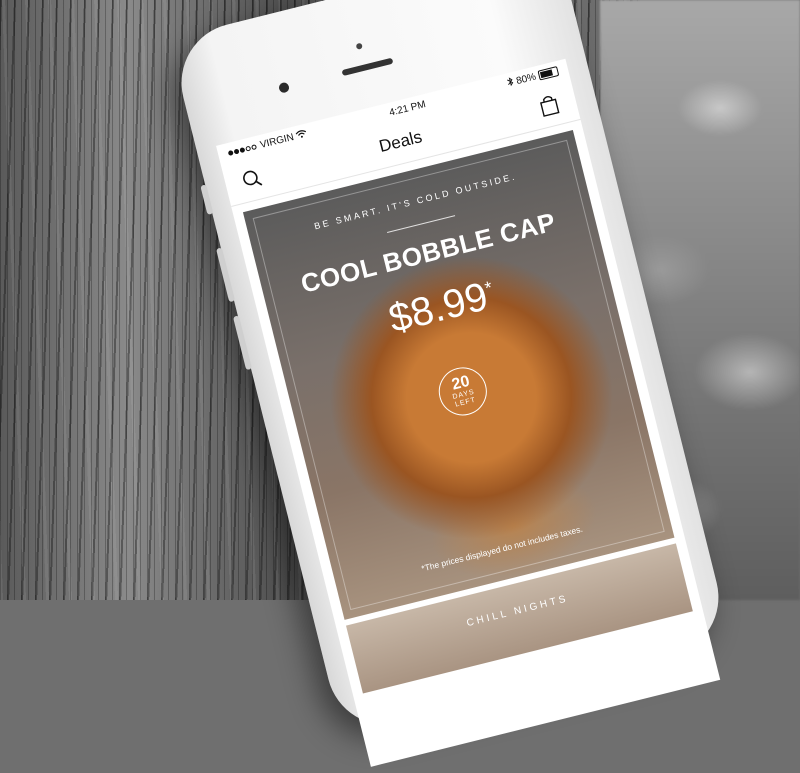 This screenshot has height=773, width=800. What do you see at coordinates (301, 134) in the screenshot?
I see `wifi-icon` at bounding box center [301, 134].